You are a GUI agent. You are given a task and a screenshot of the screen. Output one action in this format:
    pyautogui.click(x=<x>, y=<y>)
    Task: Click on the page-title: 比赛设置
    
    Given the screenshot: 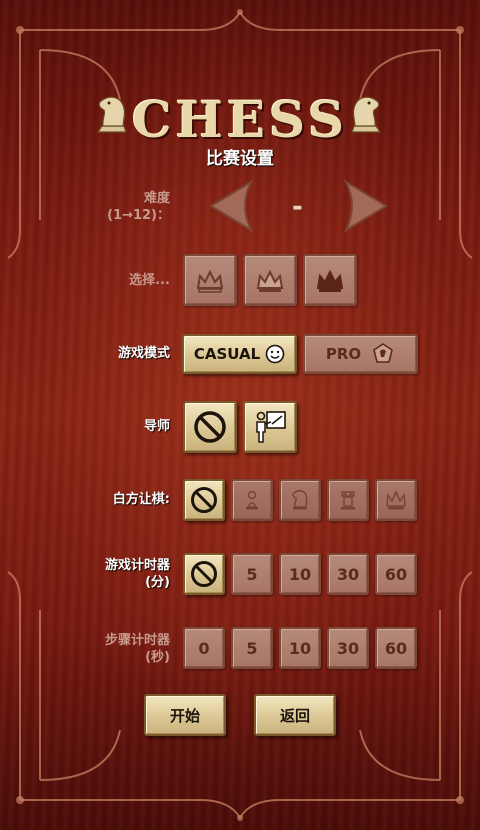 What is the action you would take?
    pyautogui.click(x=240, y=159)
    